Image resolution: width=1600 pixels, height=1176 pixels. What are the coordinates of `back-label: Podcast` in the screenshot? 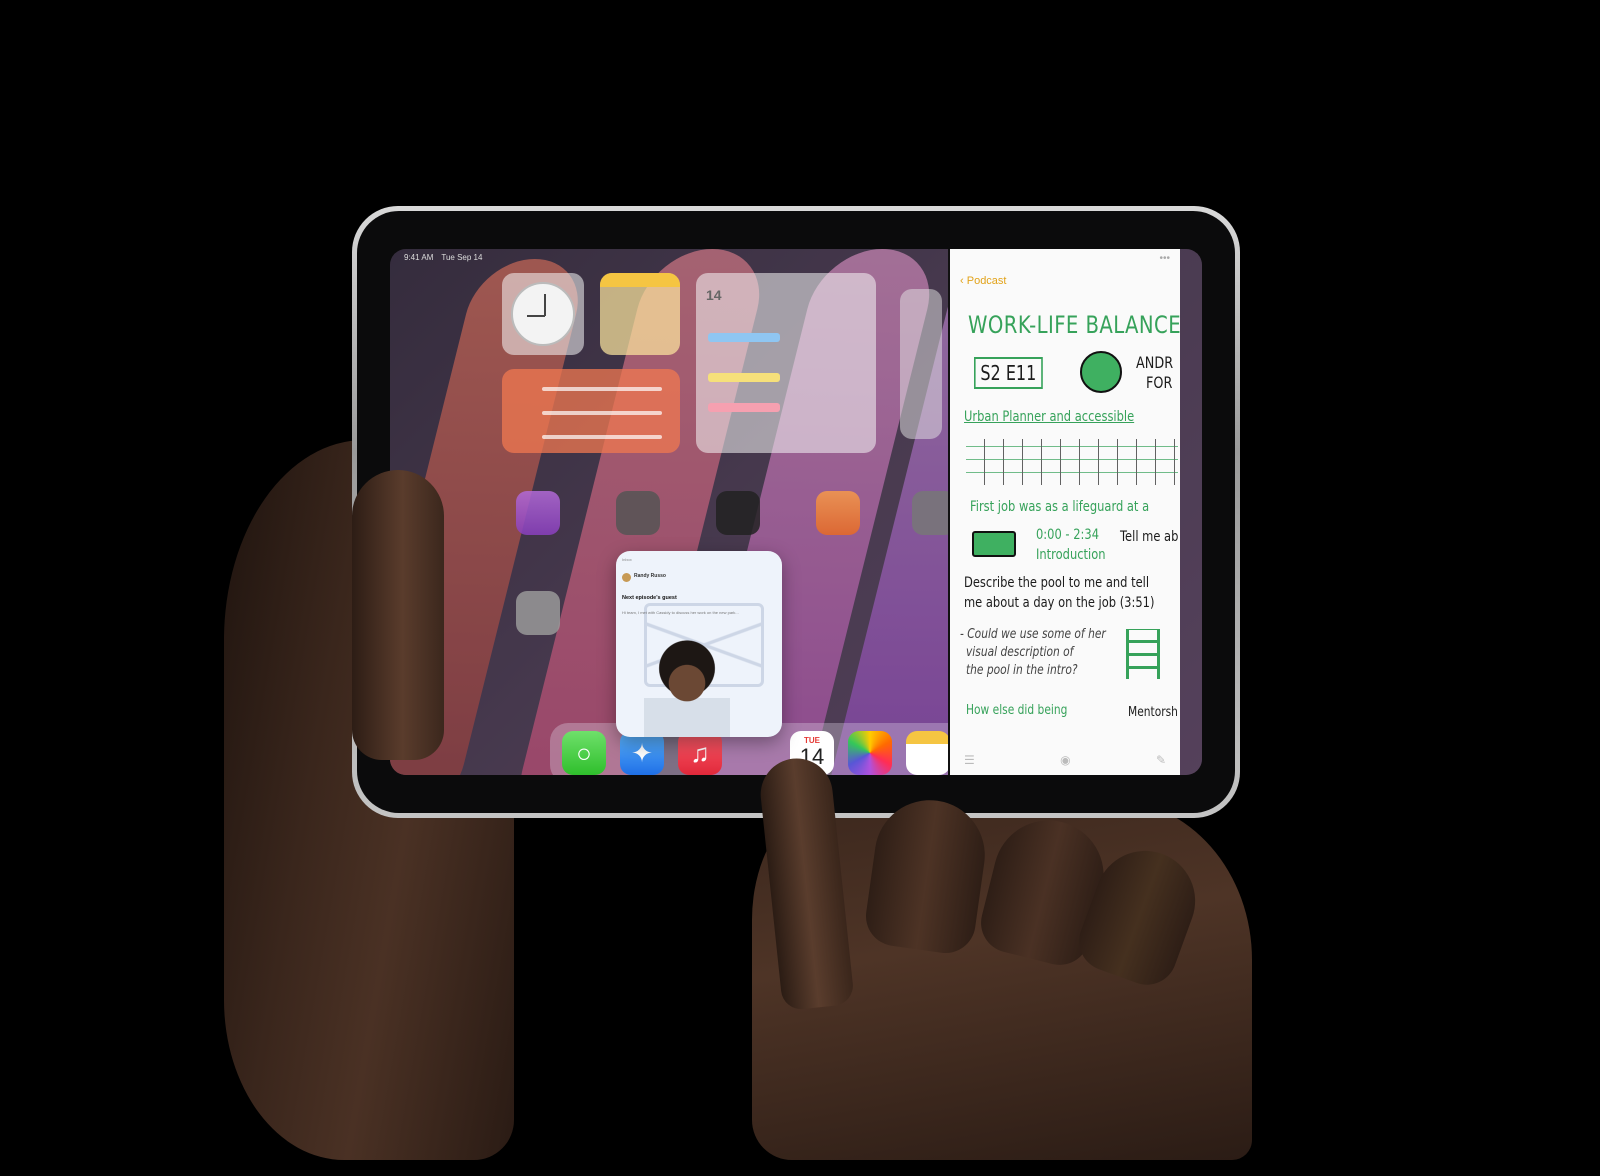 It's located at (986, 281).